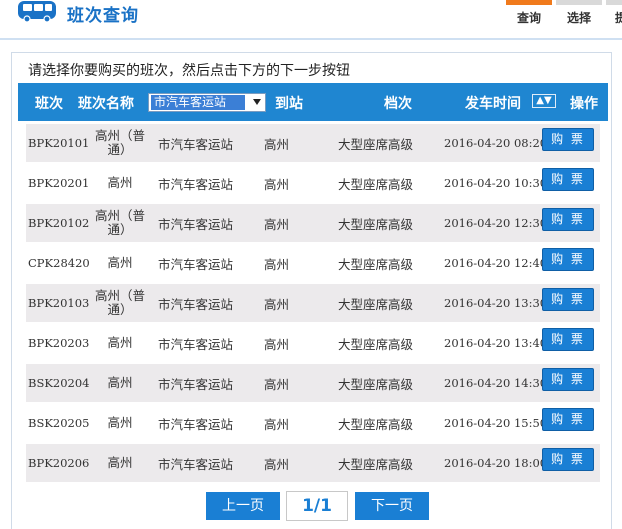  Describe the element at coordinates (496, 223) in the screenshot. I see `cell-time: 2016-04-20 12:30` at that location.